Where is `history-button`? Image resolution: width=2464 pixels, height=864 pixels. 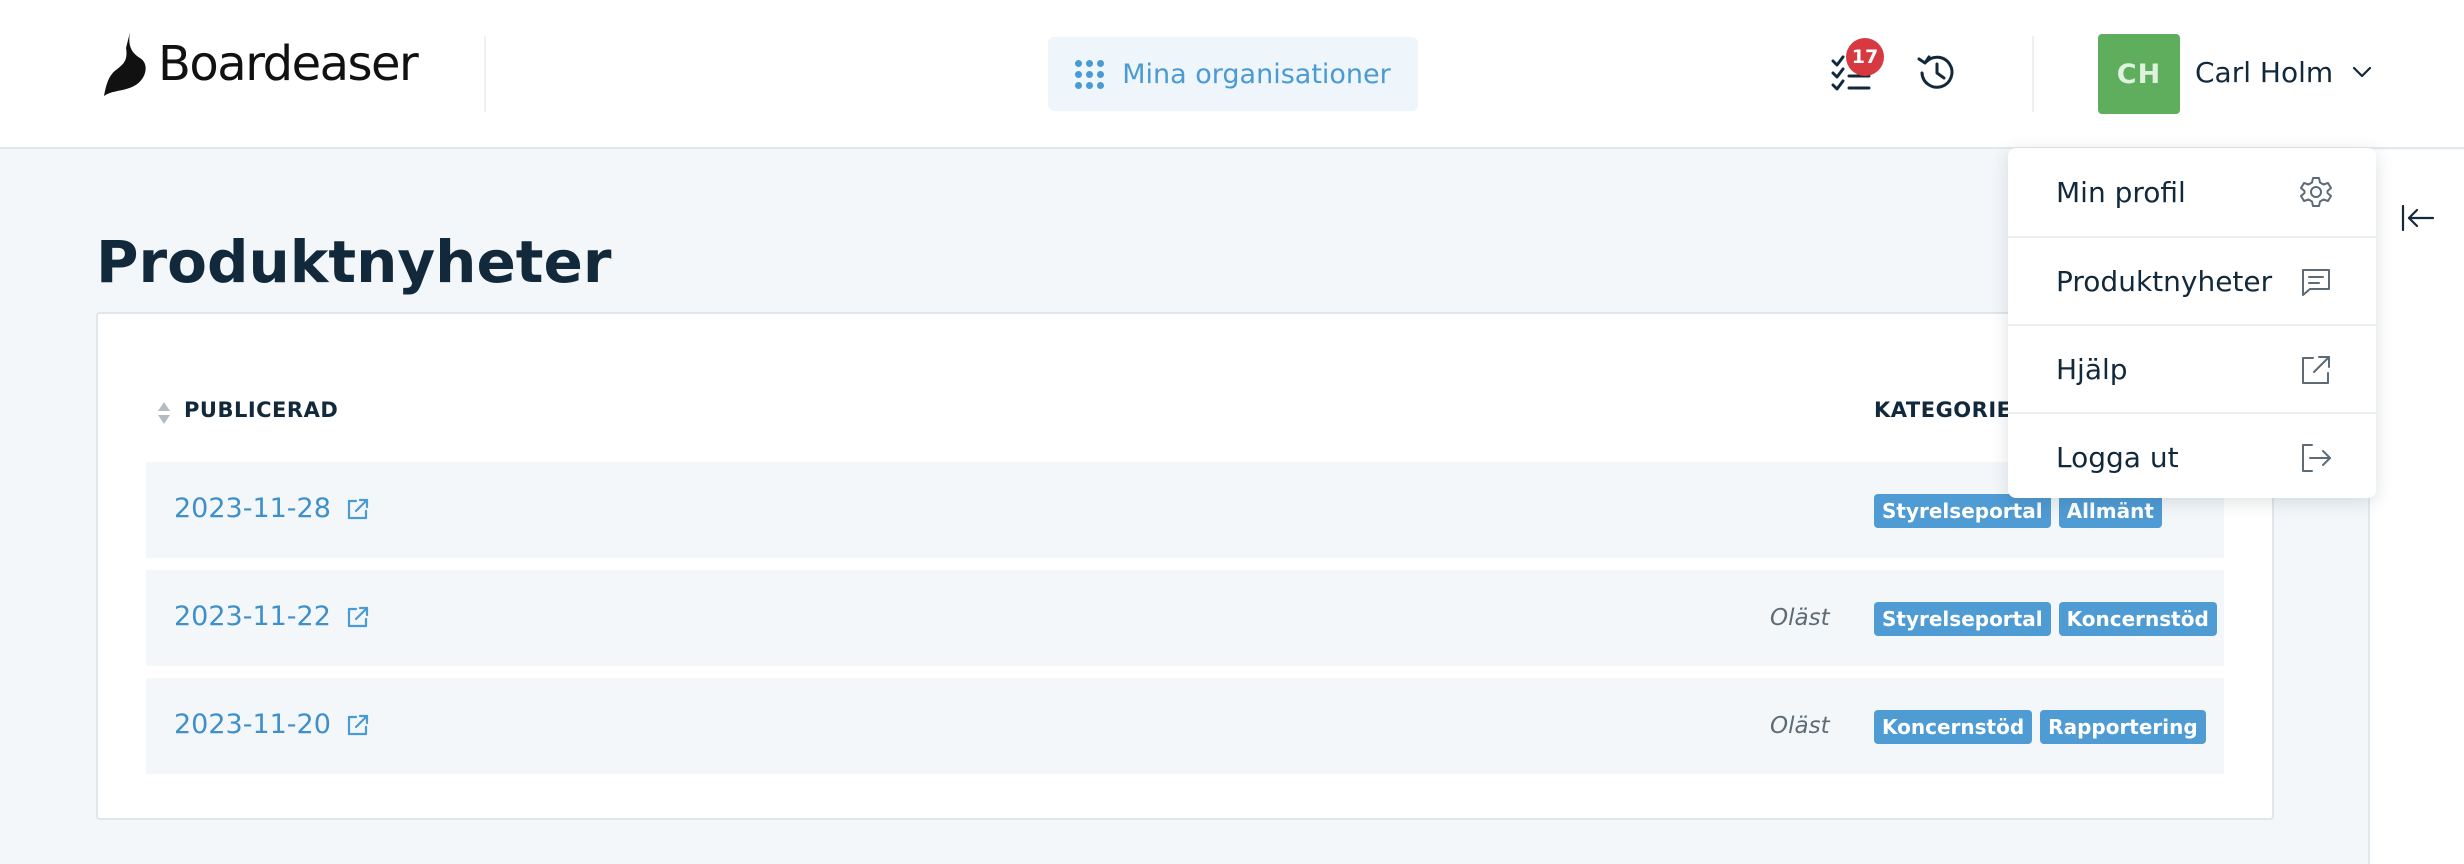
history-button is located at coordinates (1937, 73).